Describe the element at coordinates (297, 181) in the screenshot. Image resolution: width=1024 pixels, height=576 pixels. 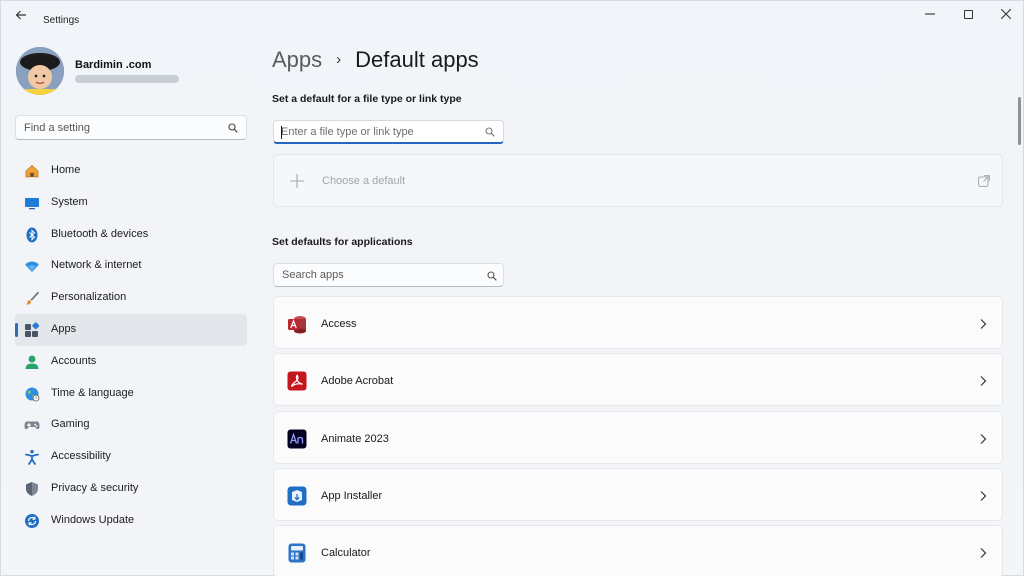
I see `plus-icon` at that location.